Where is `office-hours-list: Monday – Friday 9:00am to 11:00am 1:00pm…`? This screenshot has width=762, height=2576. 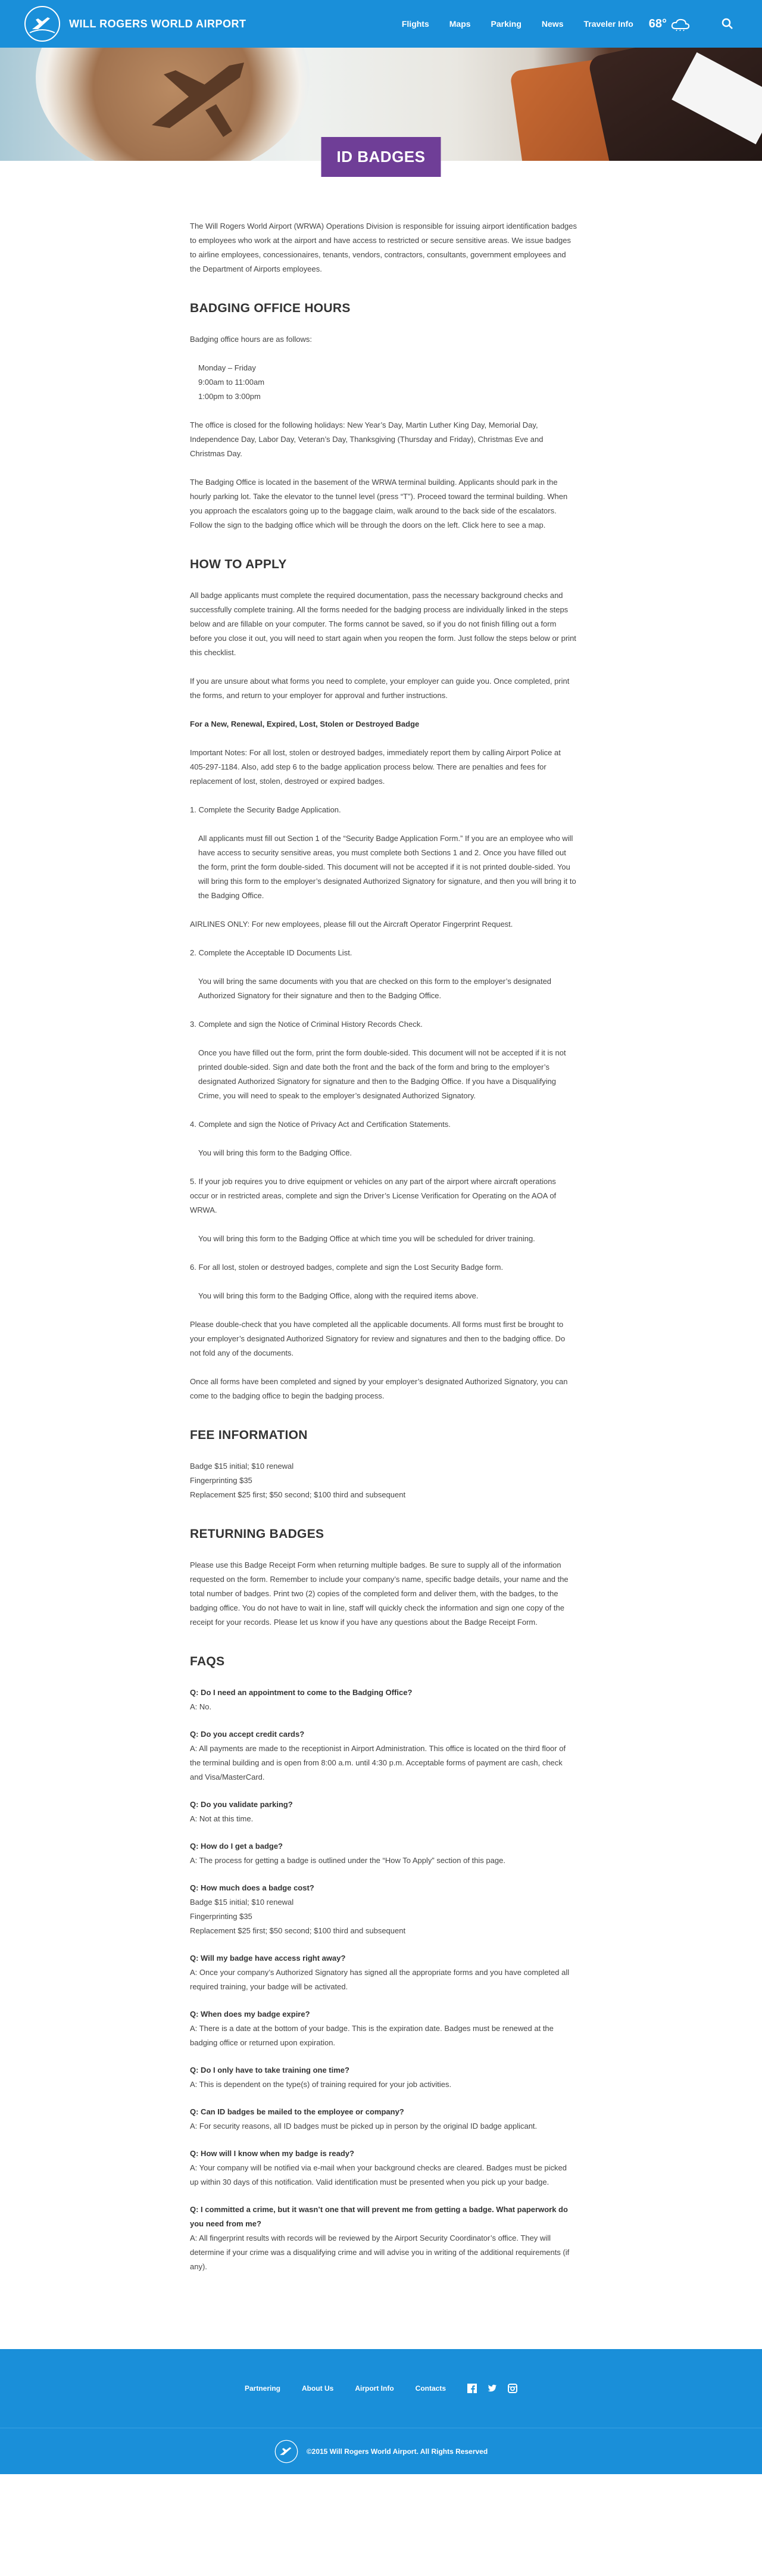 office-hours-list: Monday – Friday 9:00am to 11:00am 1:00pm… is located at coordinates (383, 383).